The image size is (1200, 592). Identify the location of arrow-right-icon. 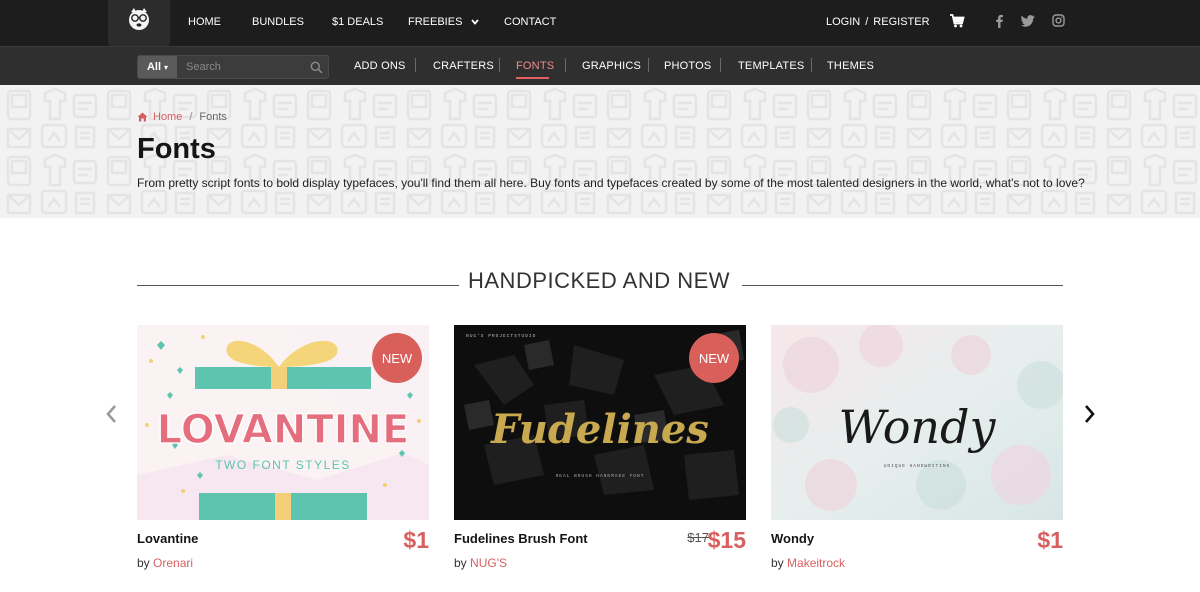
(1089, 414).